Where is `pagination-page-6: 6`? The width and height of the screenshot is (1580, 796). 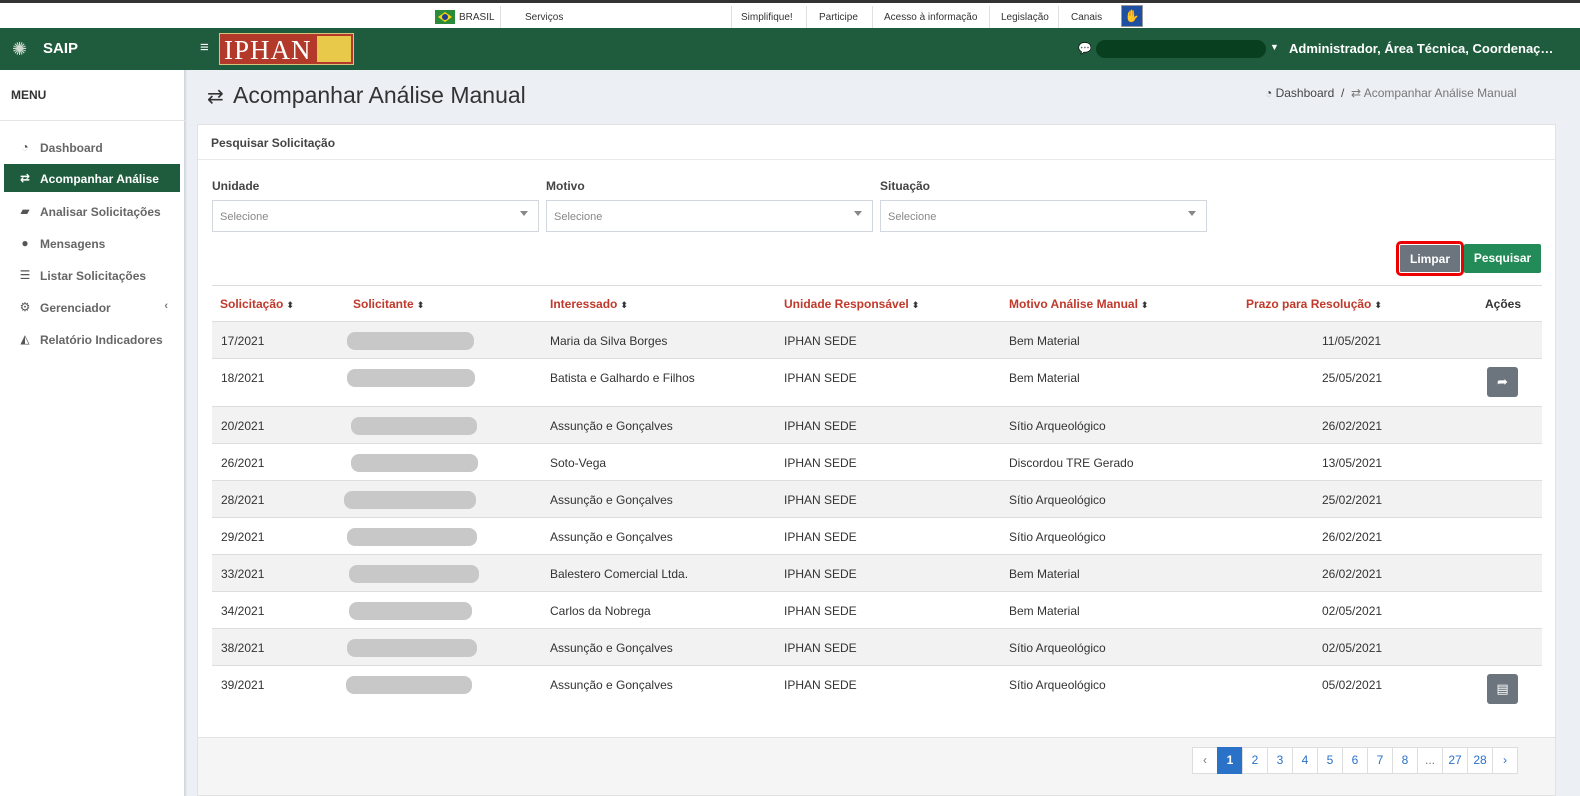
pagination-page-6: 6 is located at coordinates (1355, 760).